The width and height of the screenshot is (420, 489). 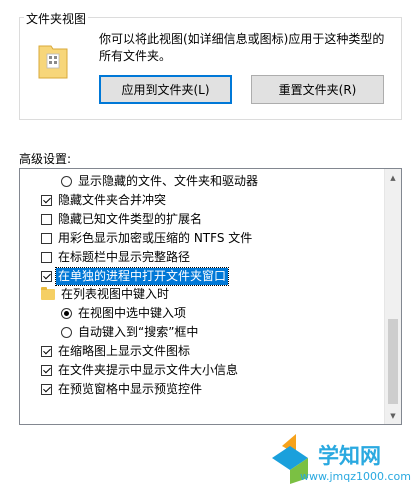 What do you see at coordinates (210, 389) in the screenshot?
I see `list-item: 在预览窗格中显示预览控件` at bounding box center [210, 389].